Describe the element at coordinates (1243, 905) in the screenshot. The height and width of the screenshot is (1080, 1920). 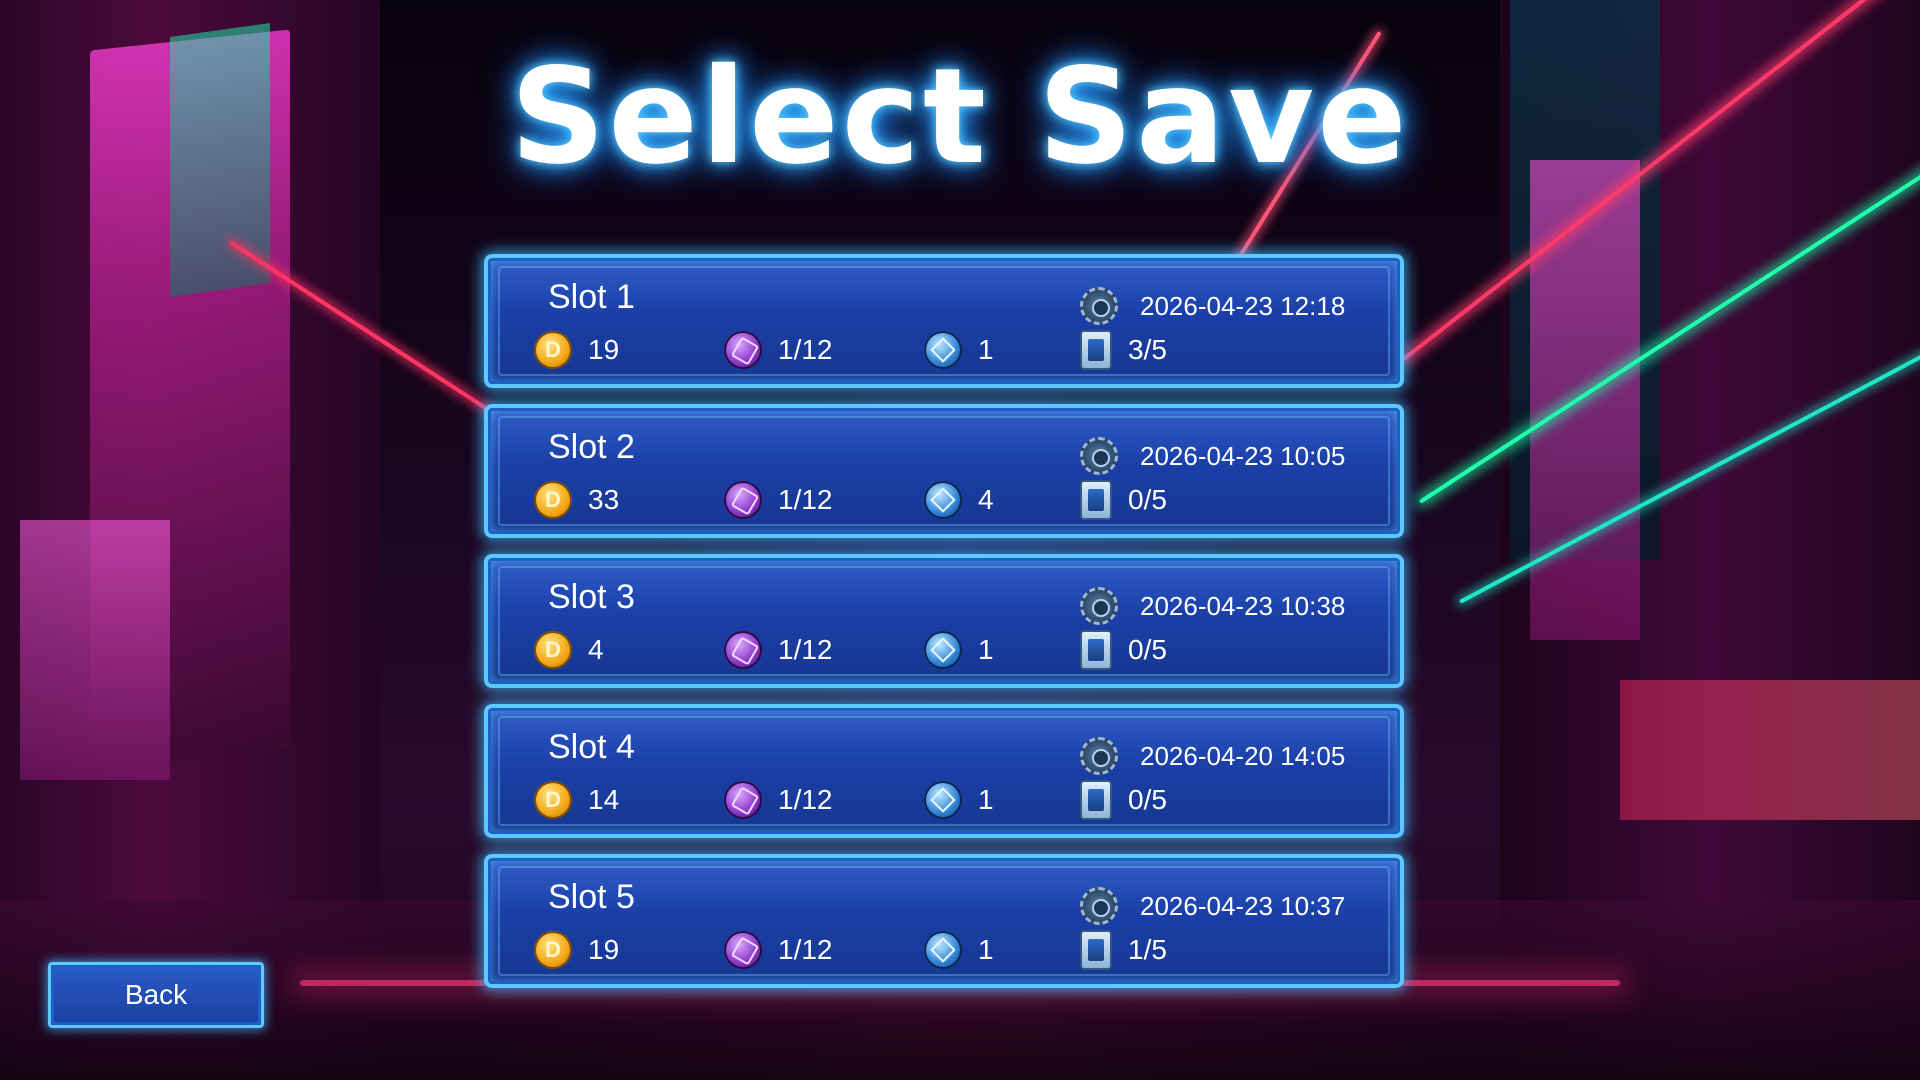
I see `slot-date: 2026-04-23 10:37` at that location.